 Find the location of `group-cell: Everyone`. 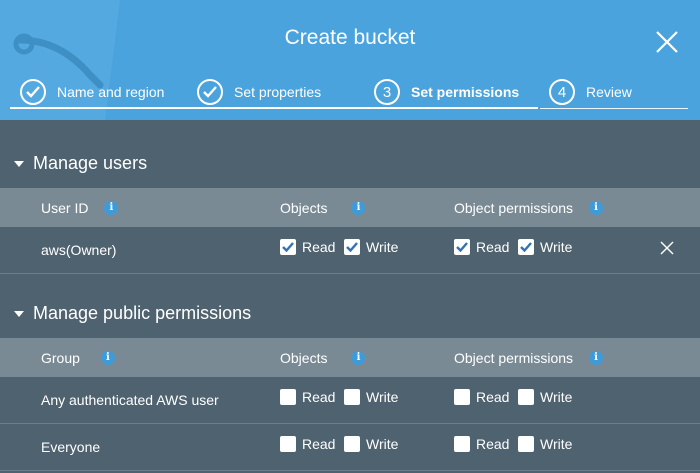

group-cell: Everyone is located at coordinates (71, 447).